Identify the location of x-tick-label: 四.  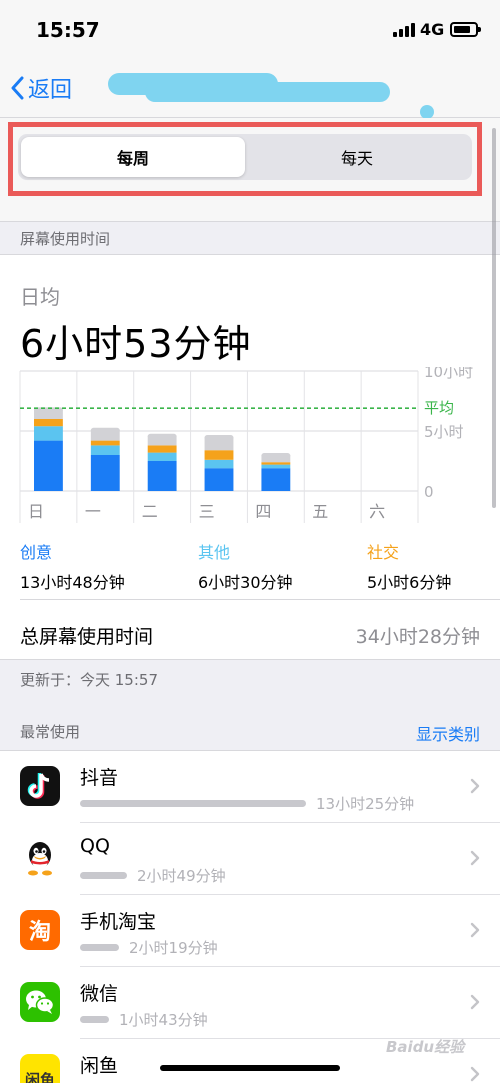
(263, 511).